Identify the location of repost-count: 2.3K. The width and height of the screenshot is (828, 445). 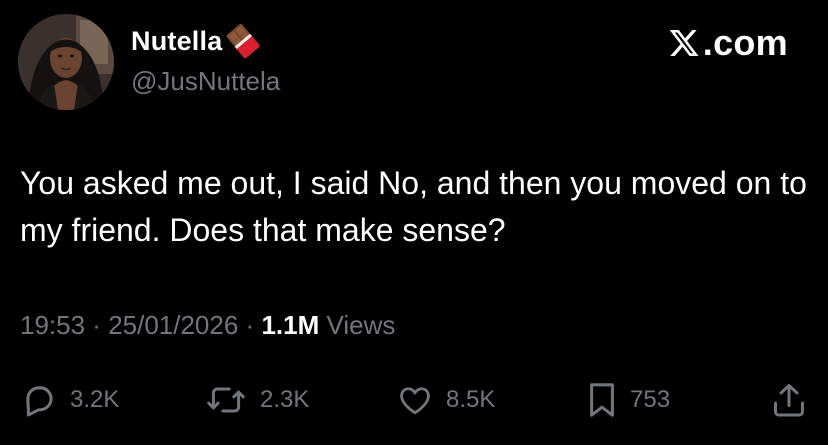
(285, 399).